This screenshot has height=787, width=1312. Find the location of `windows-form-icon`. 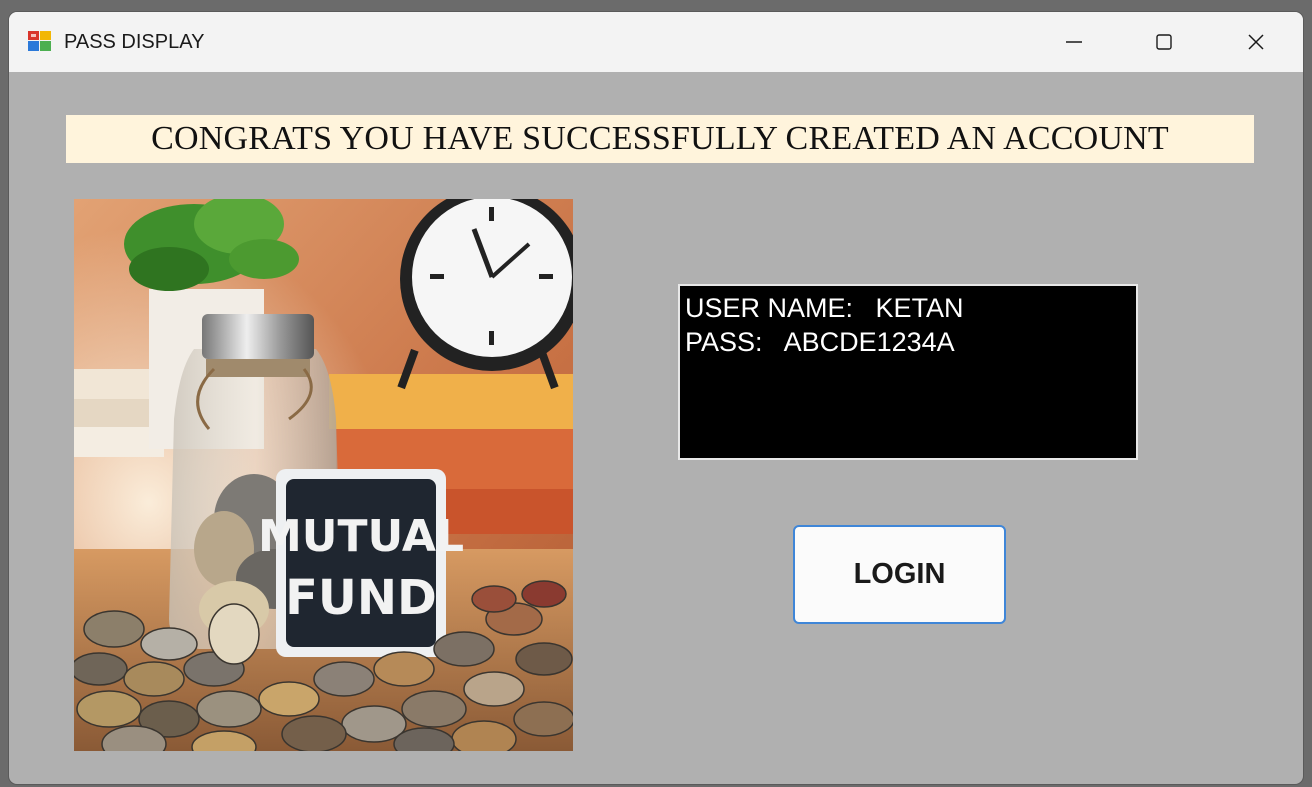

windows-form-icon is located at coordinates (39, 41).